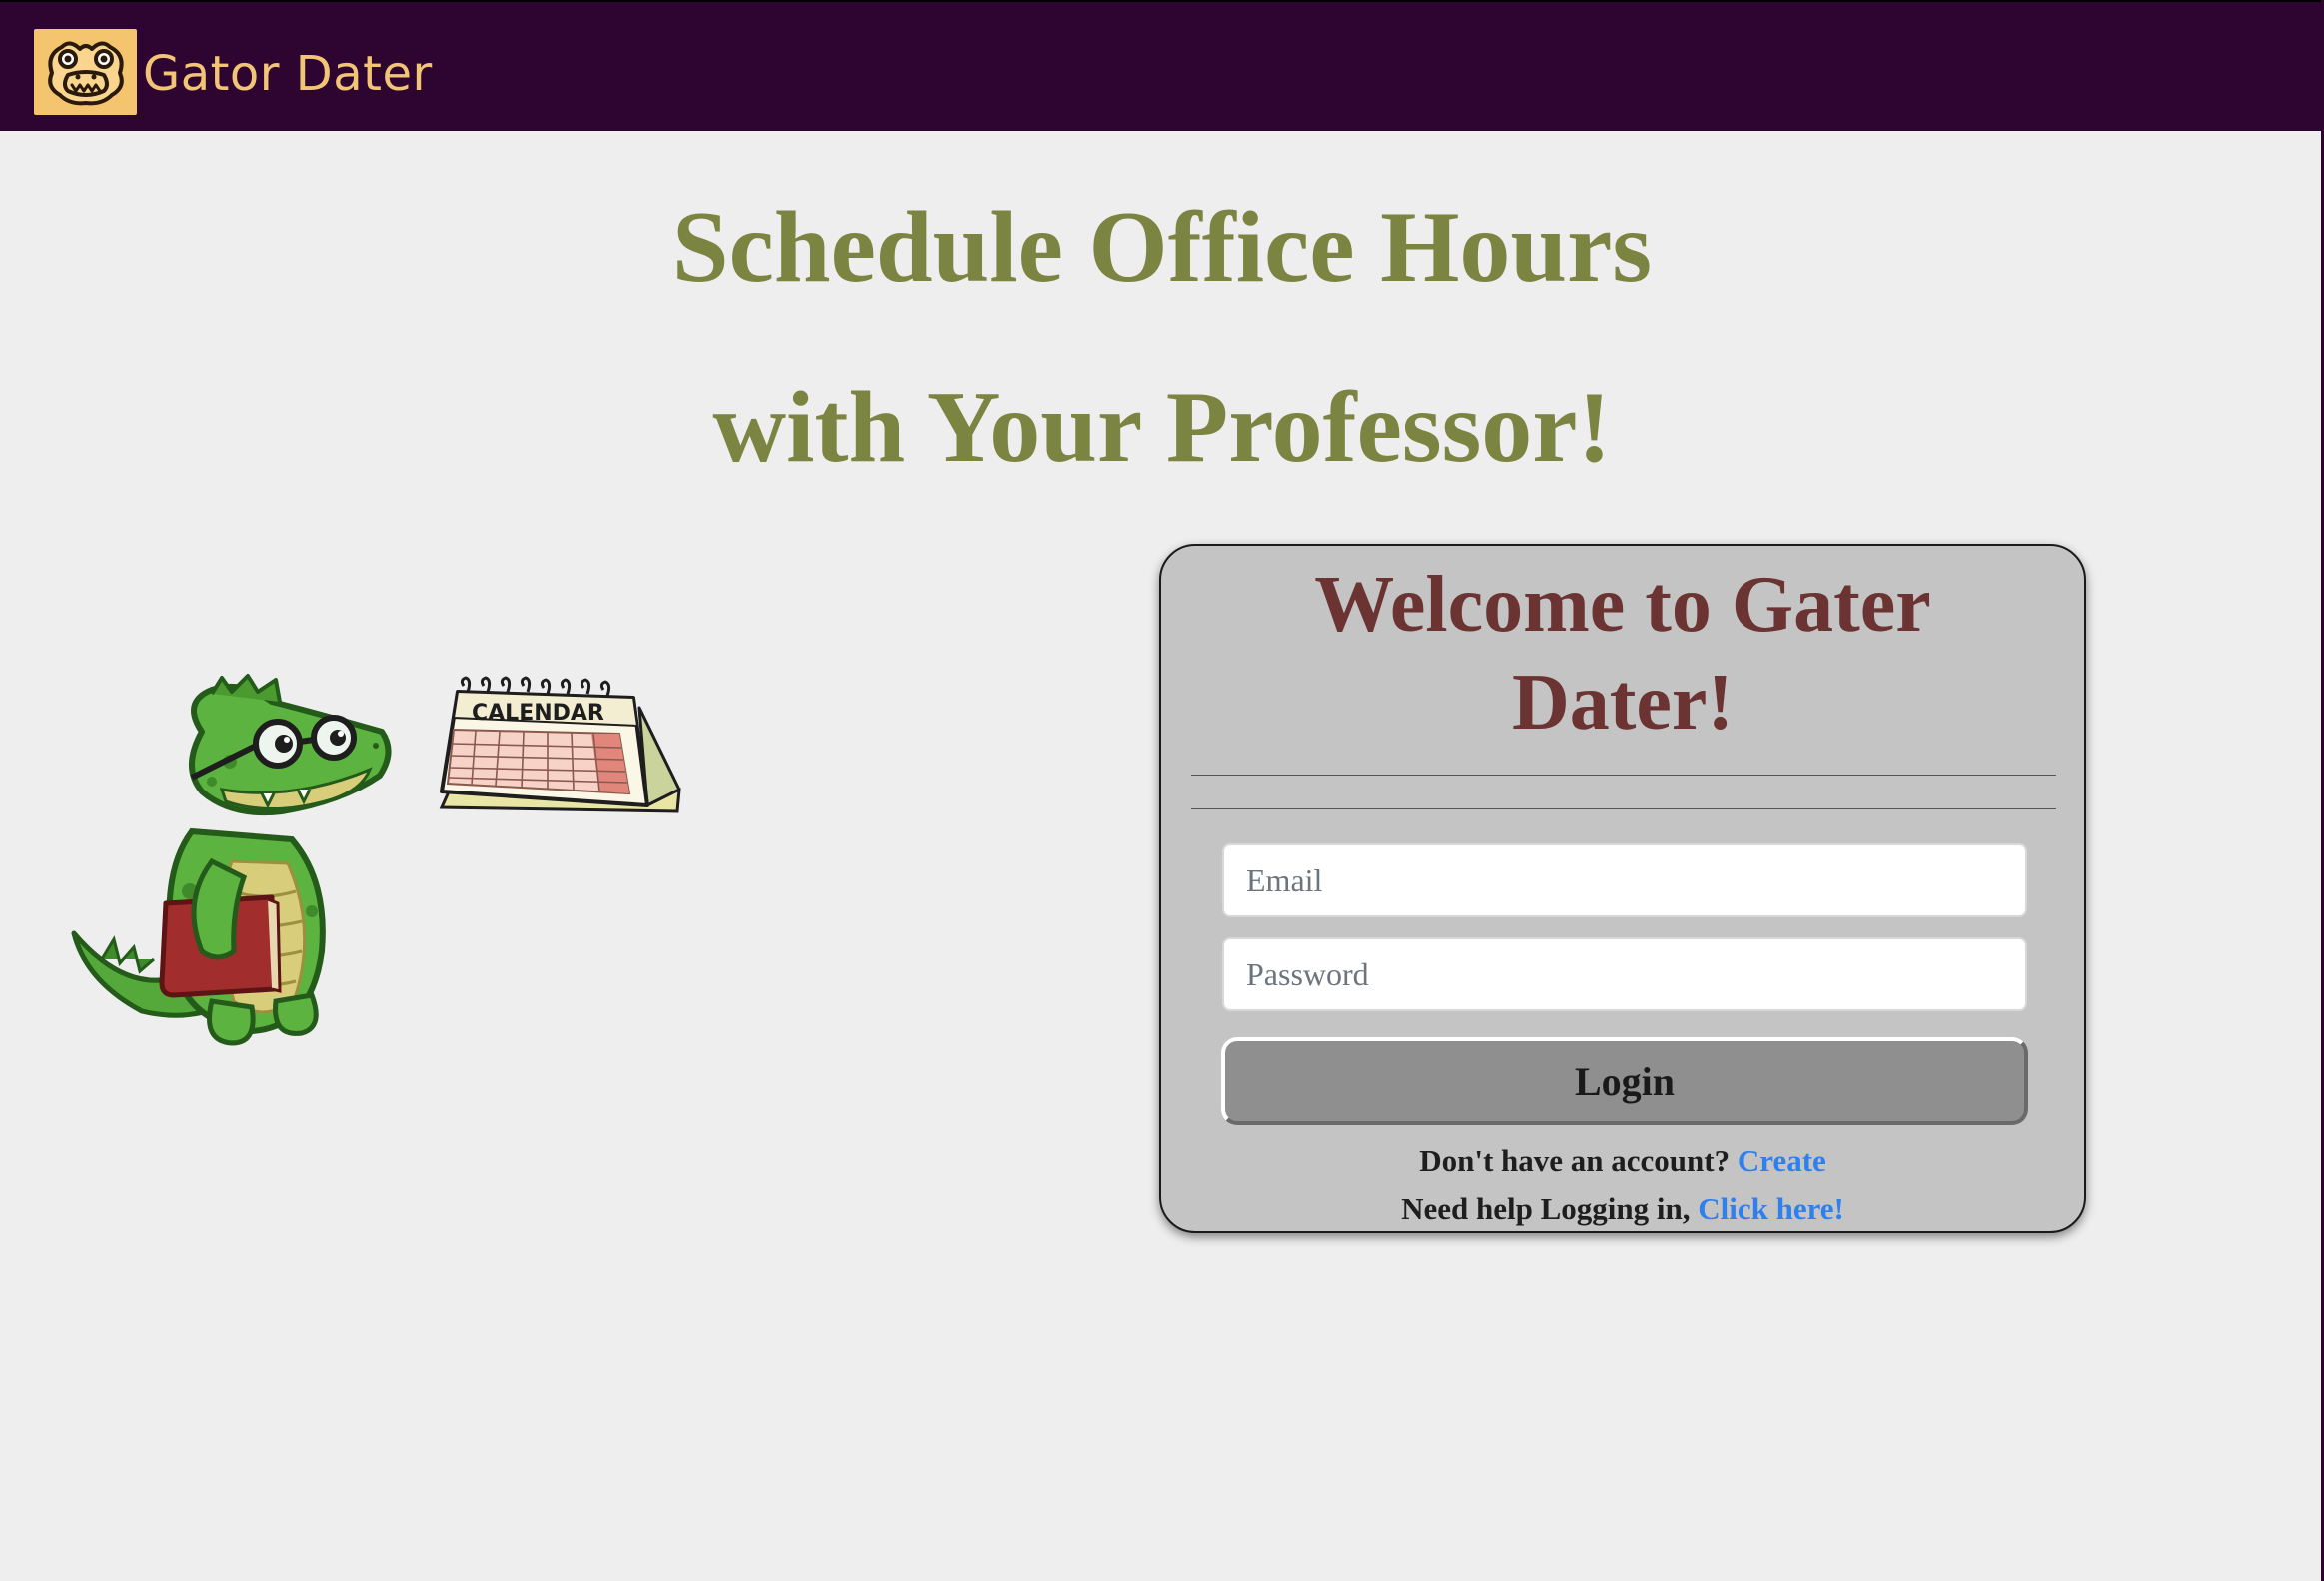 Image resolution: width=2324 pixels, height=1581 pixels. What do you see at coordinates (1623, 605) in the screenshot?
I see `login-card-title-line-1: Welcome to Gater` at bounding box center [1623, 605].